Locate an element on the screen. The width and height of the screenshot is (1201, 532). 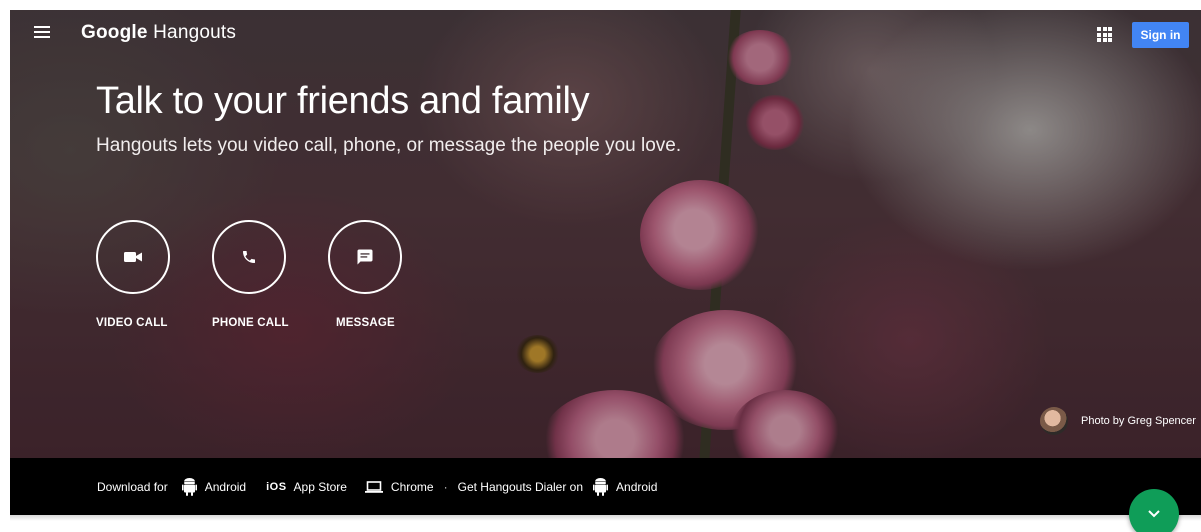
scroll-down-button is located at coordinates (1154, 510).